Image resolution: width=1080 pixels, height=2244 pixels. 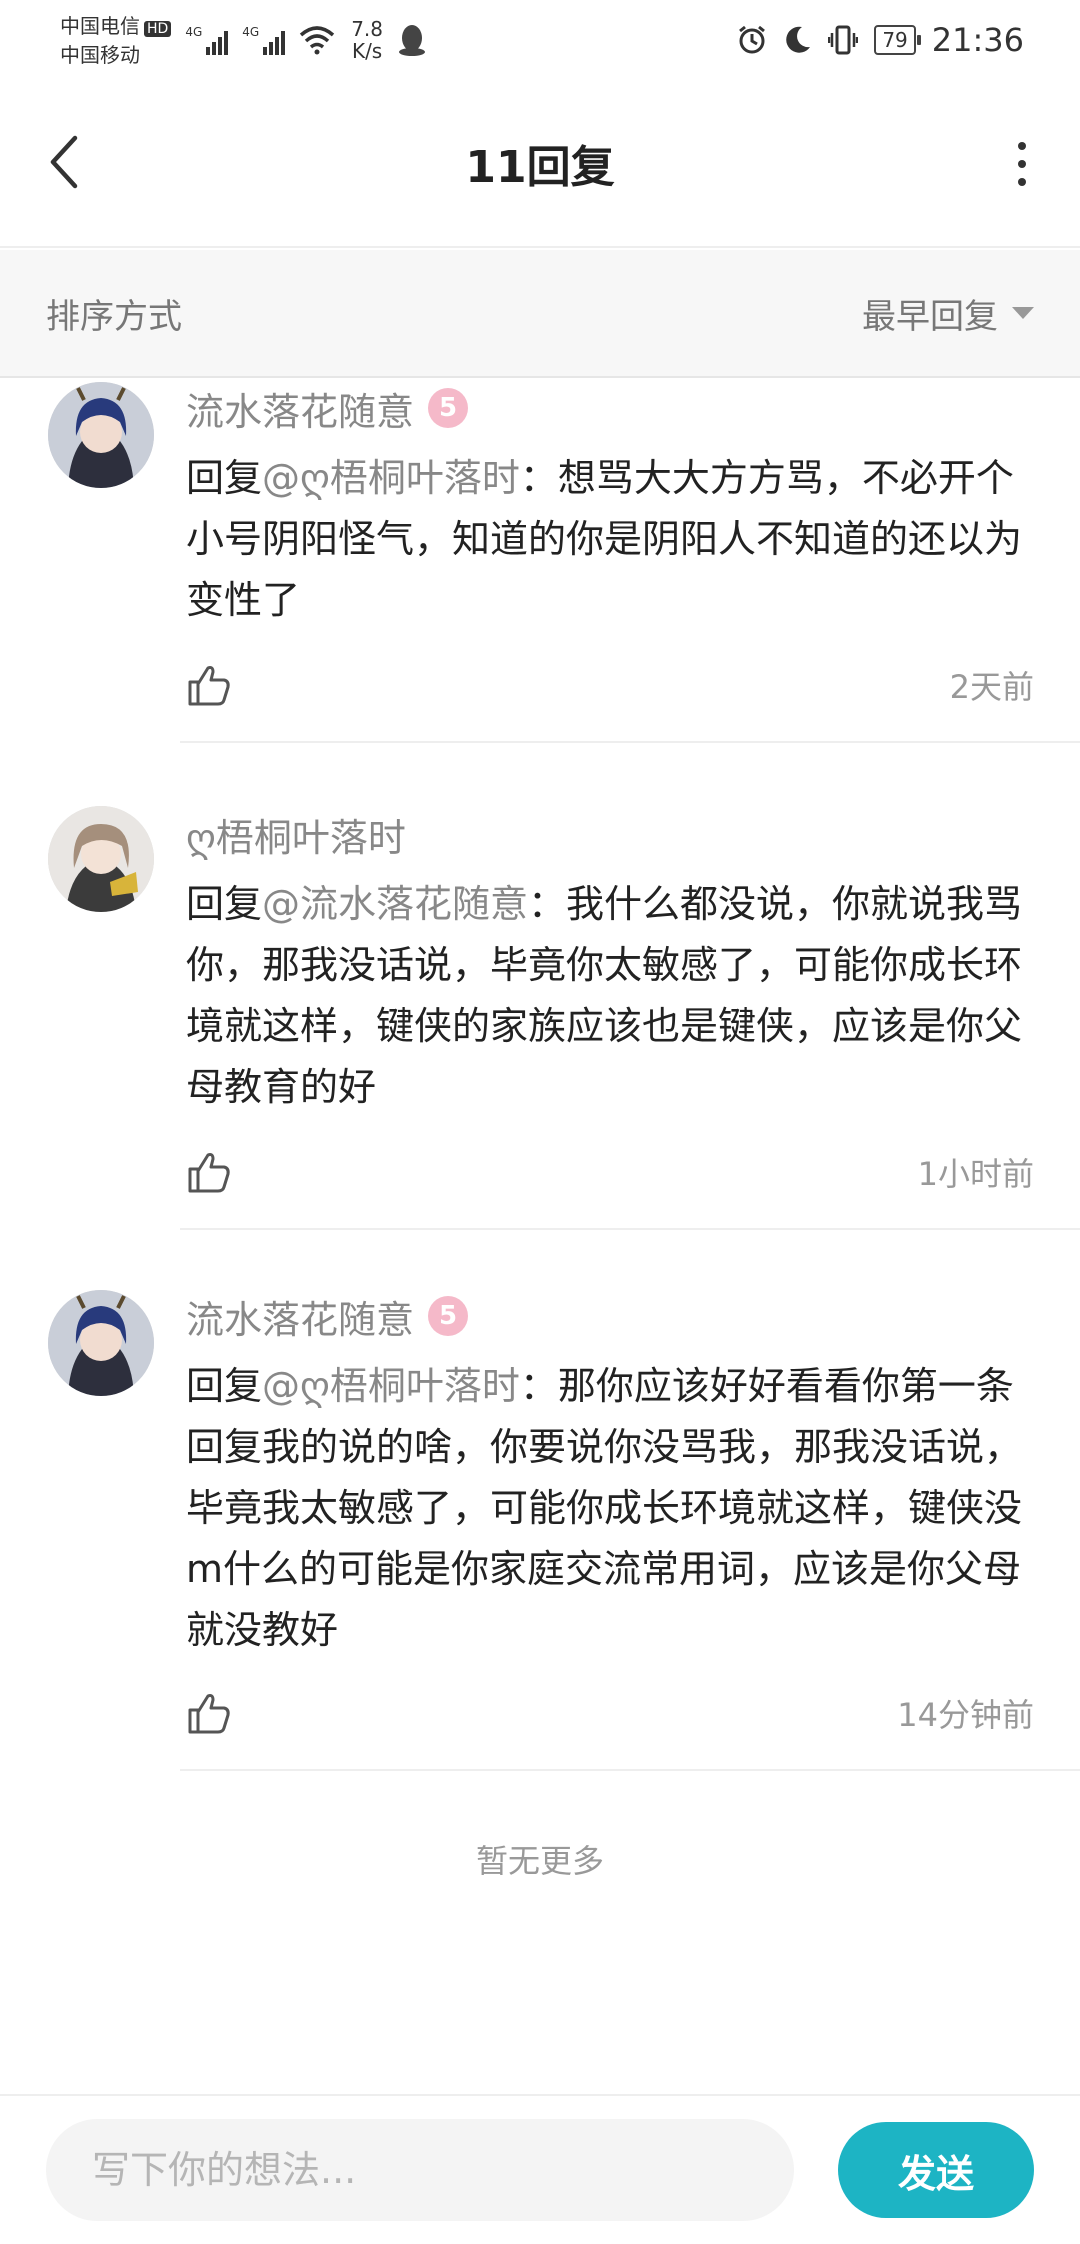 I want to click on status-right: 79 21:36, so click(x=880, y=40).